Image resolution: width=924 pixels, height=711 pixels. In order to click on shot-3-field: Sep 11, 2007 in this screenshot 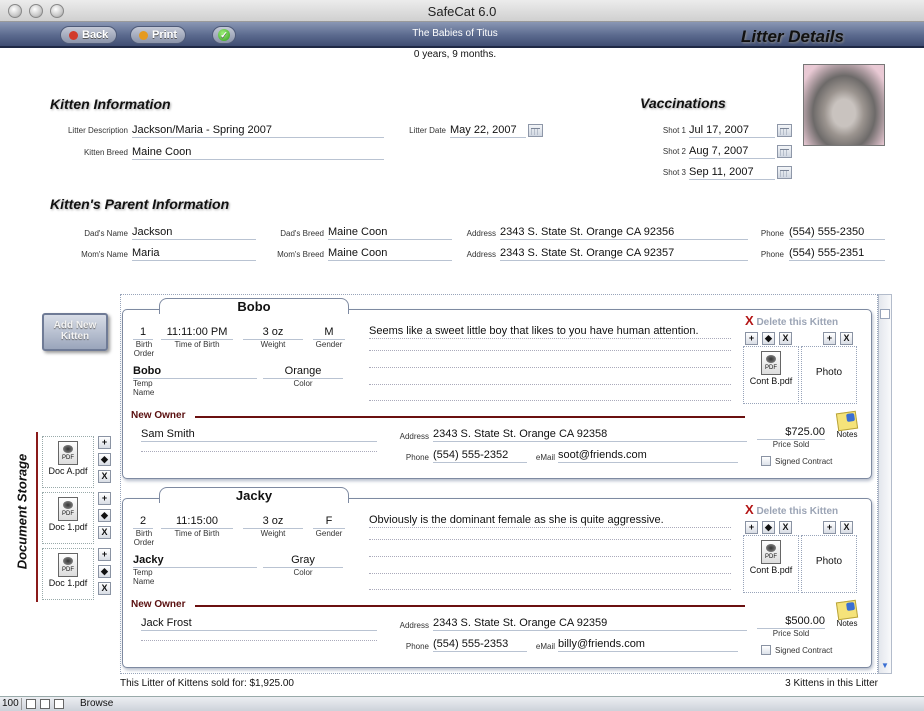, I will do `click(732, 173)`.